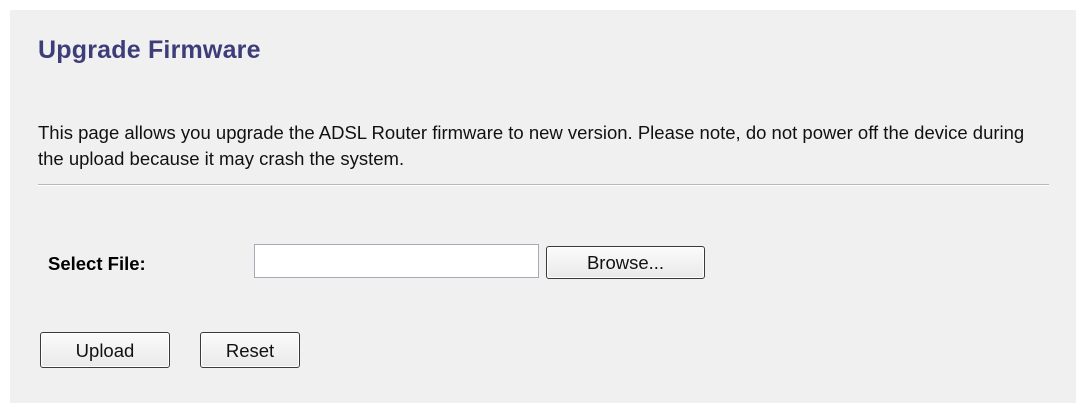 The image size is (1087, 413). What do you see at coordinates (543, 185) in the screenshot?
I see `section-divider` at bounding box center [543, 185].